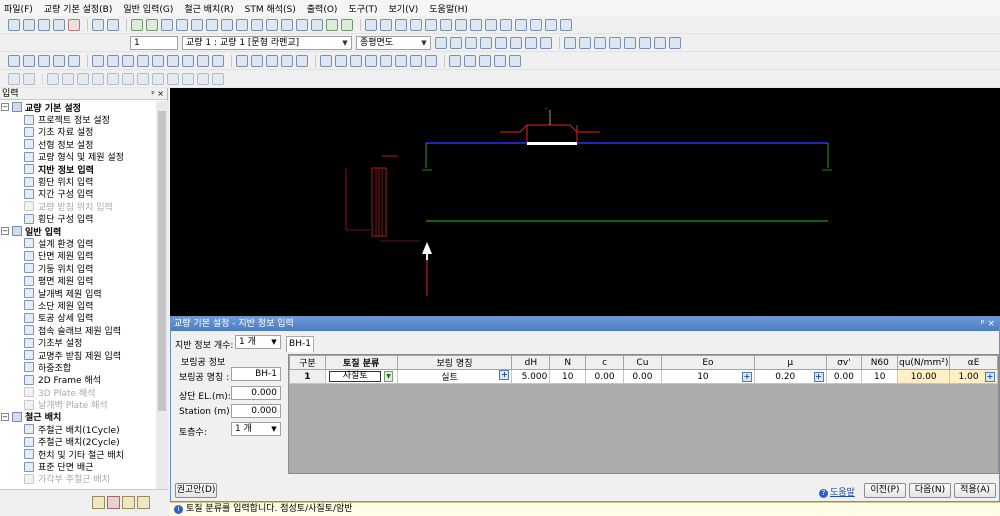 The height and width of the screenshot is (516, 1000). I want to click on plate-analysis-icon, so click(347, 24).